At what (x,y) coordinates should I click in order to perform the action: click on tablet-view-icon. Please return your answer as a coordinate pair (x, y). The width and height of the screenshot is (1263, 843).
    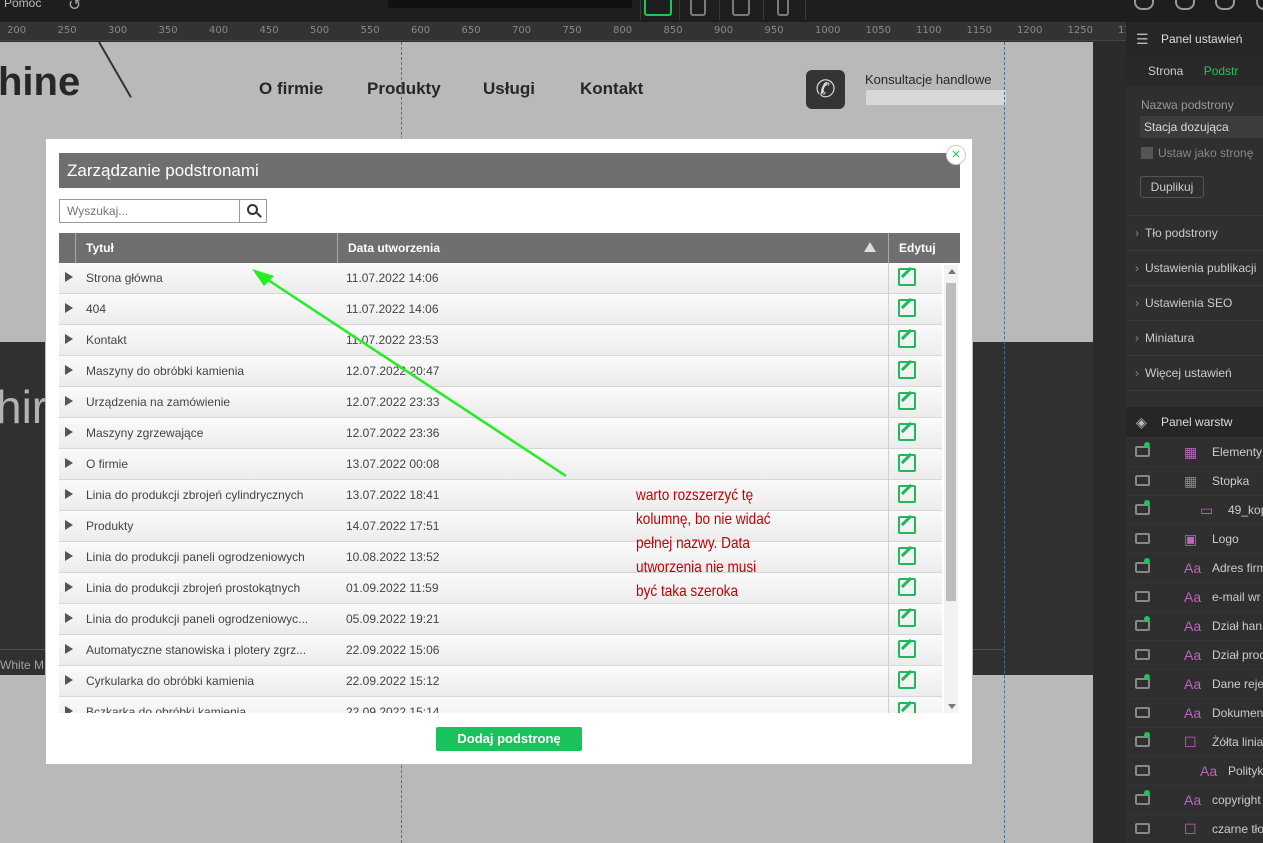
    Looking at the image, I should click on (698, 8).